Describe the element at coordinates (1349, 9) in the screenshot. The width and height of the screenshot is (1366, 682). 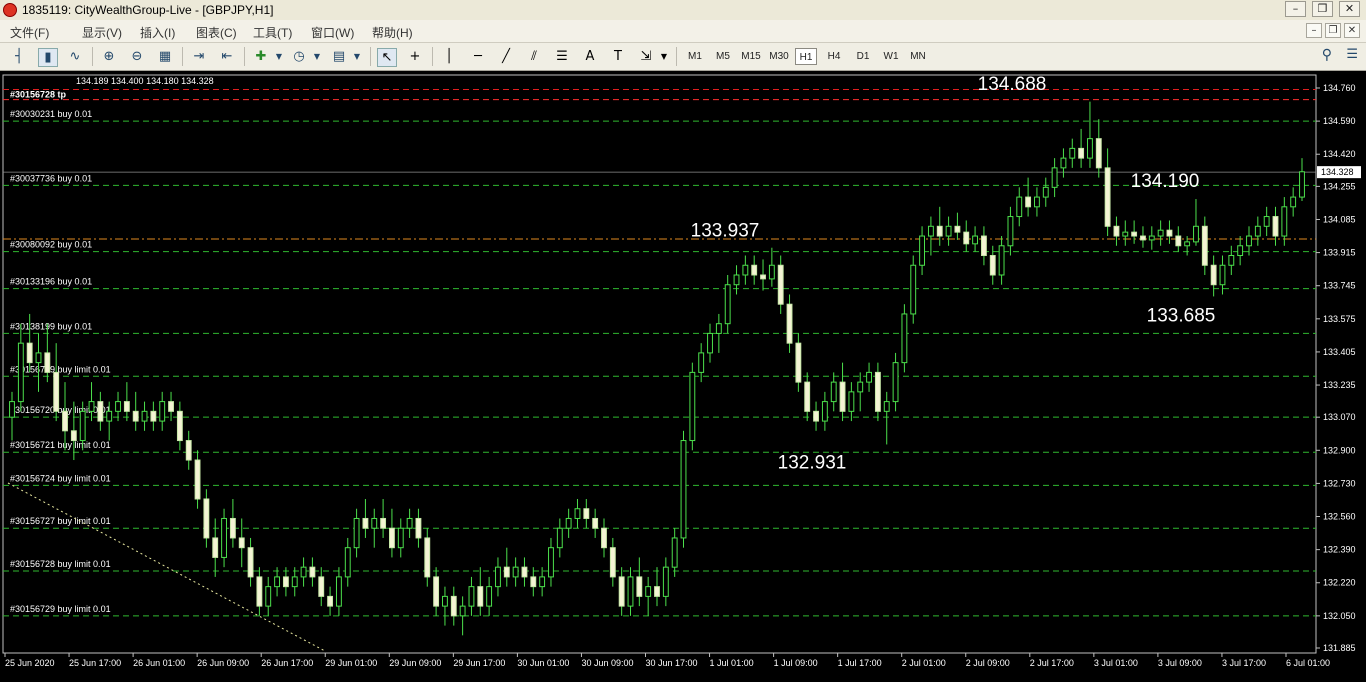
I see `close-icon: ✕` at that location.